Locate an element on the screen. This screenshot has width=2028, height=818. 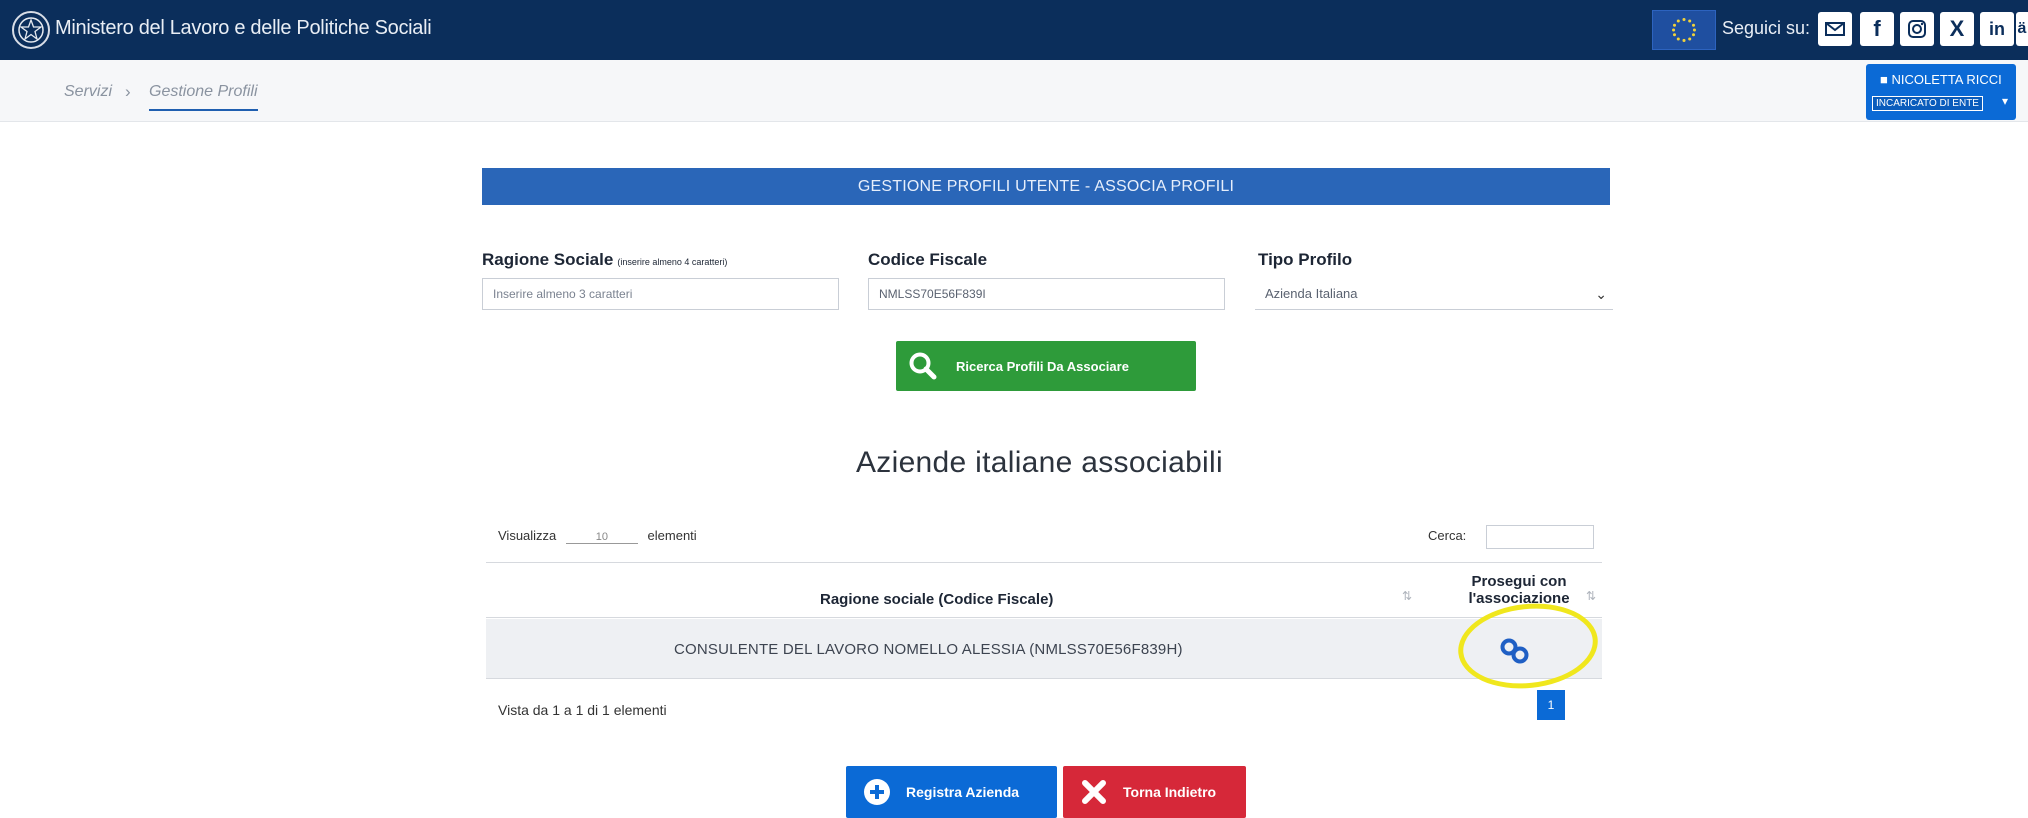
search-profiles-button: Ricerca Profili Da Associare is located at coordinates (1046, 366).